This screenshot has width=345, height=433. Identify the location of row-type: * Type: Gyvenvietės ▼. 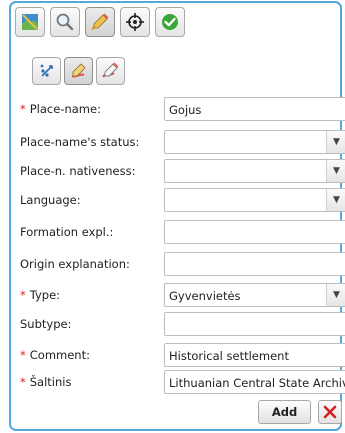
(179, 295).